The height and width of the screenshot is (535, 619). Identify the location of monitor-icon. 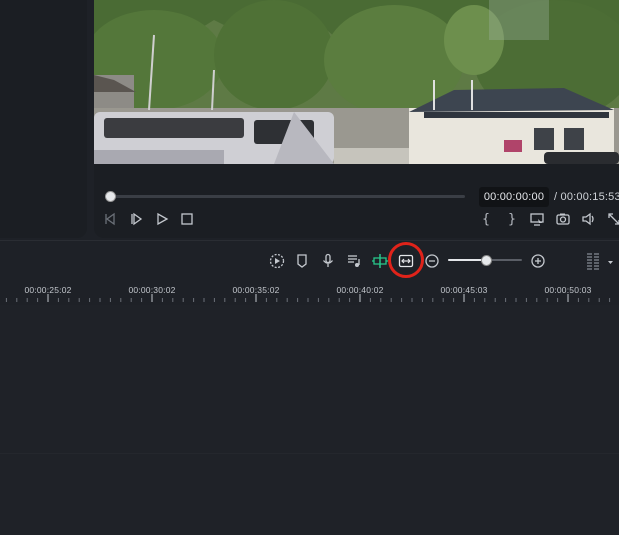
(537, 219).